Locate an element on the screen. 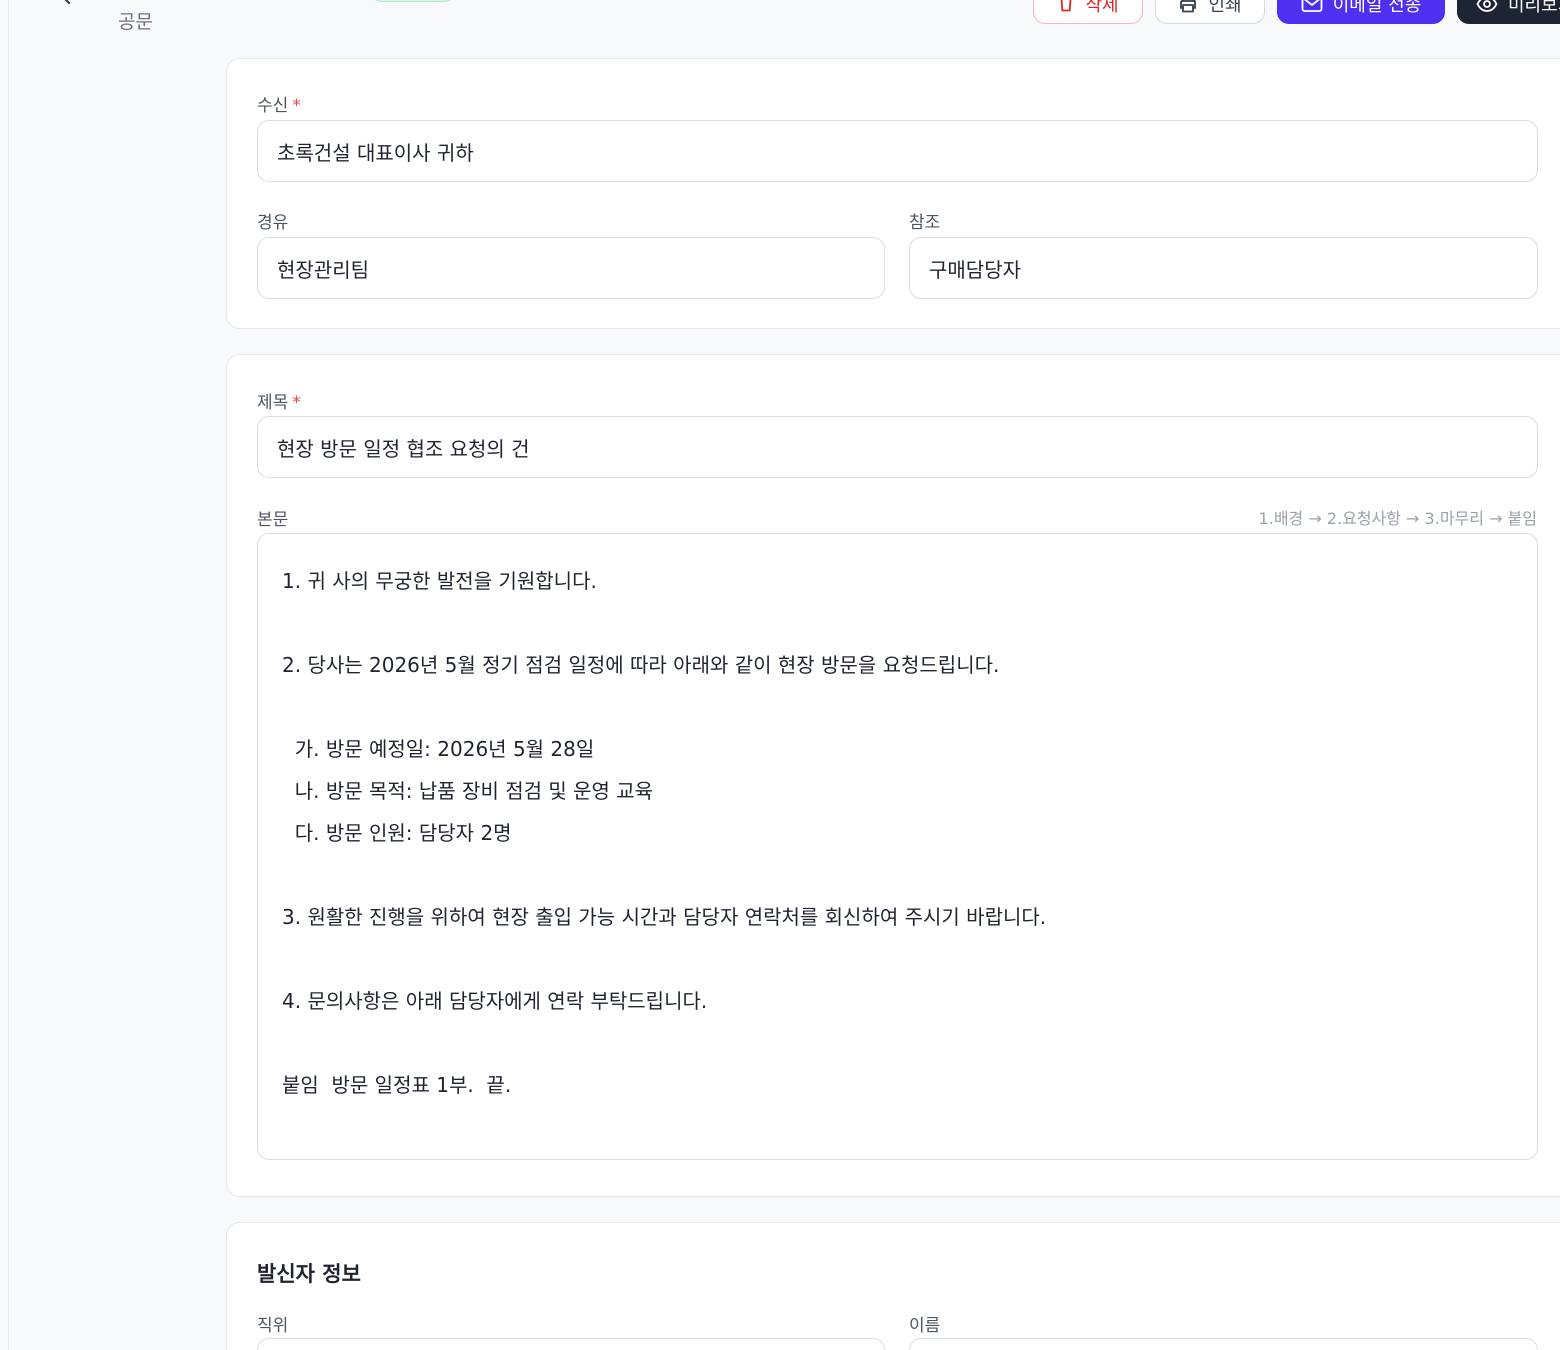  body-line: 나. 방문 목적: 납품 장비 점검 및 운영 교육 is located at coordinates (468, 791).